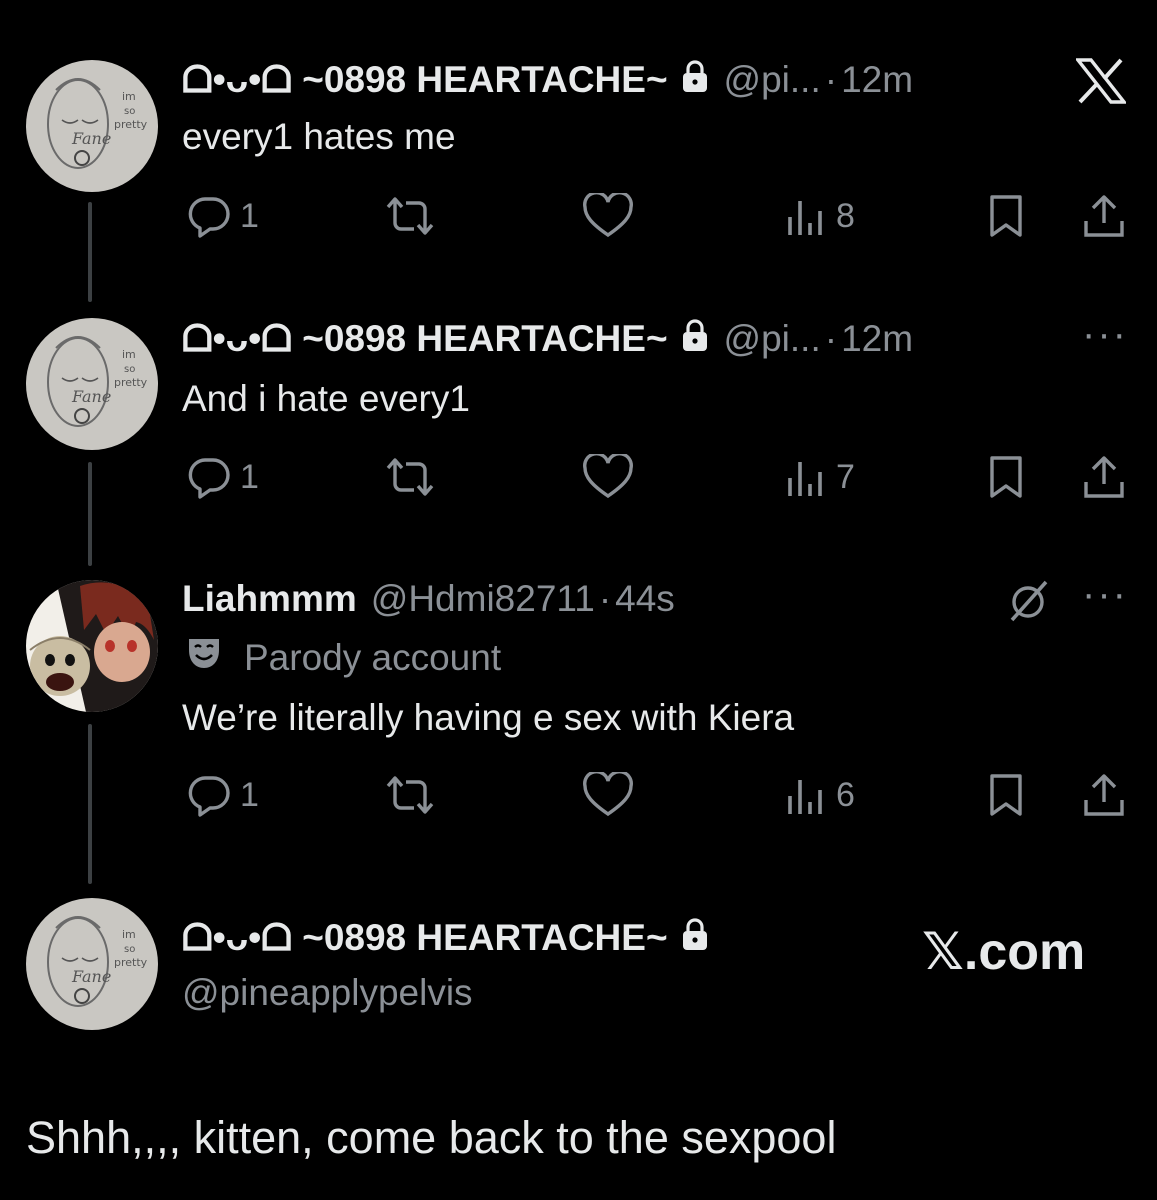  I want to click on views-button: 8, so click(820, 216).